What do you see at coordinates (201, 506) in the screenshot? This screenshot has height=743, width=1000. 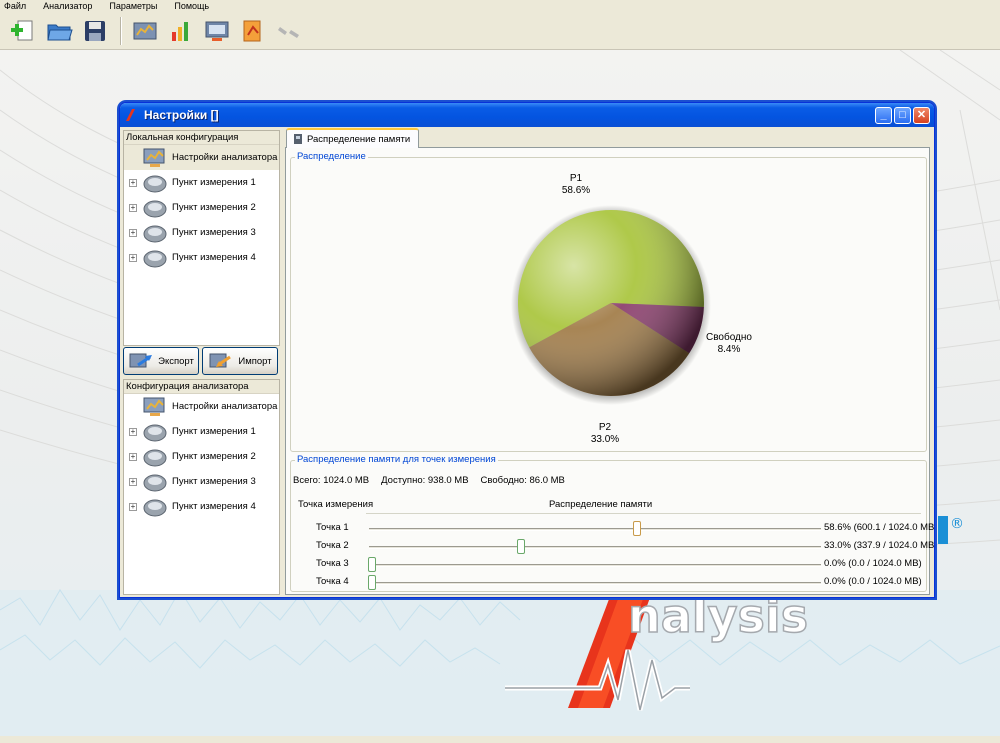 I see `tree-item-analyzer-point-4: + Пункт измерения 4` at bounding box center [201, 506].